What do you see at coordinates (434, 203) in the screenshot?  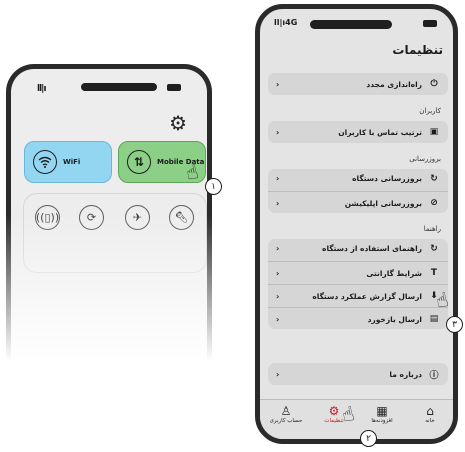 I see `app-update-icon: ⊘` at bounding box center [434, 203].